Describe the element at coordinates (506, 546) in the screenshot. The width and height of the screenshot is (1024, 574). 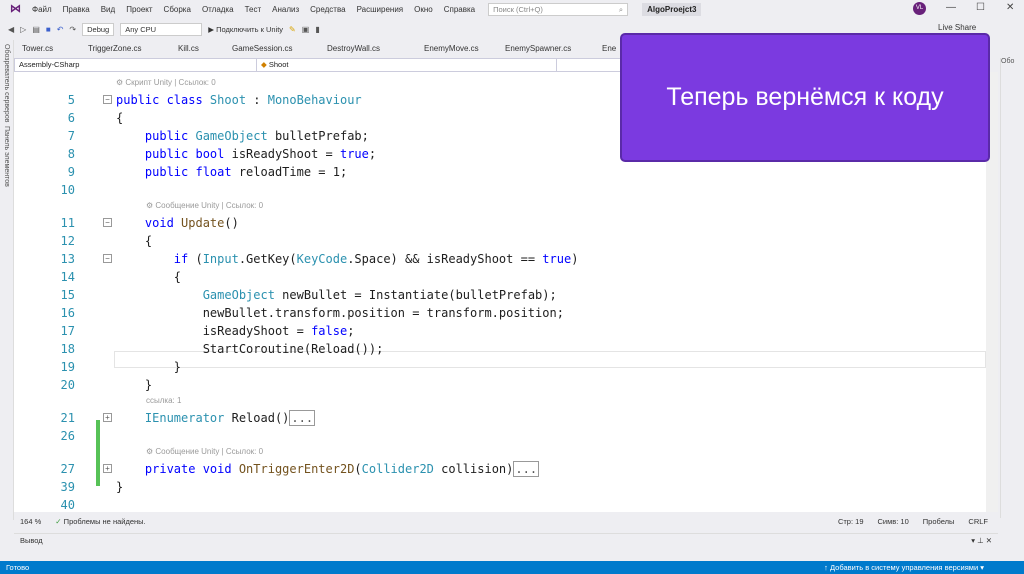
I see `output-panel: Вывод ▾ ⊥ ✕` at that location.